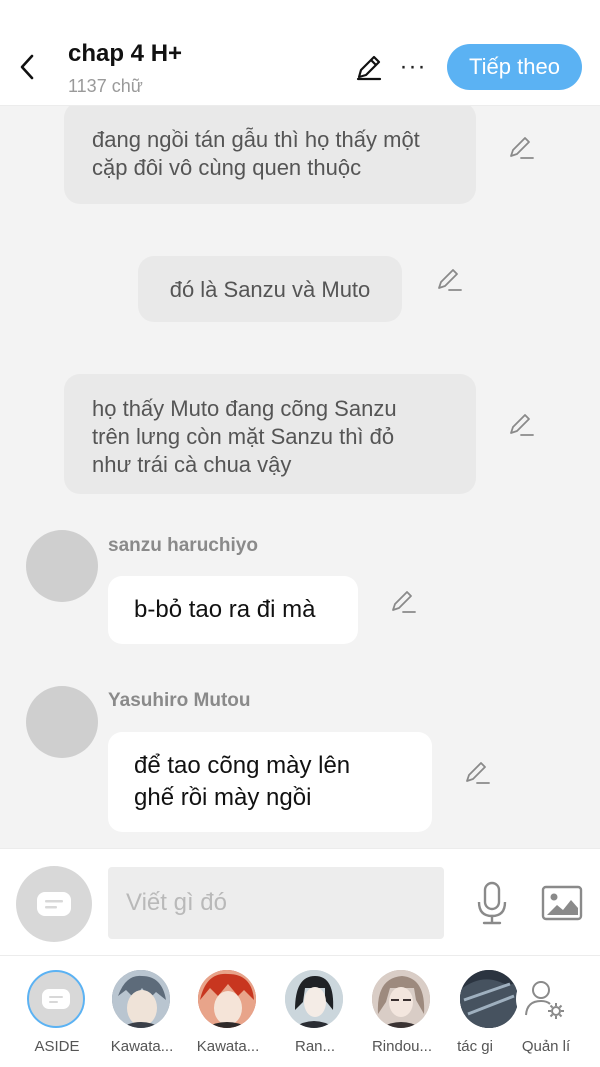 This screenshot has height=1067, width=600. I want to click on narration-line: trên lưng còn mặt Sanzu thì đỏ, so click(243, 436).